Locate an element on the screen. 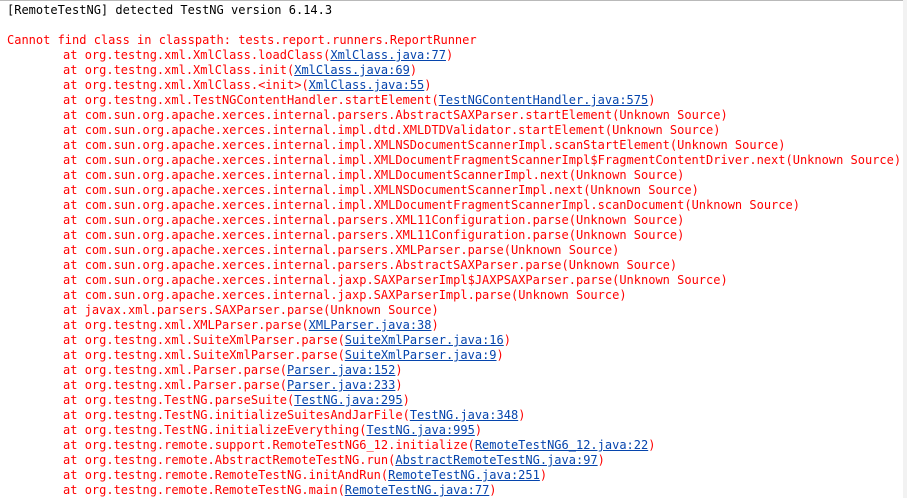 Image resolution: width=907 pixels, height=498 pixels. stack-frame-method: javax.xml.parsers.SAXParser.parse is located at coordinates (204, 310).